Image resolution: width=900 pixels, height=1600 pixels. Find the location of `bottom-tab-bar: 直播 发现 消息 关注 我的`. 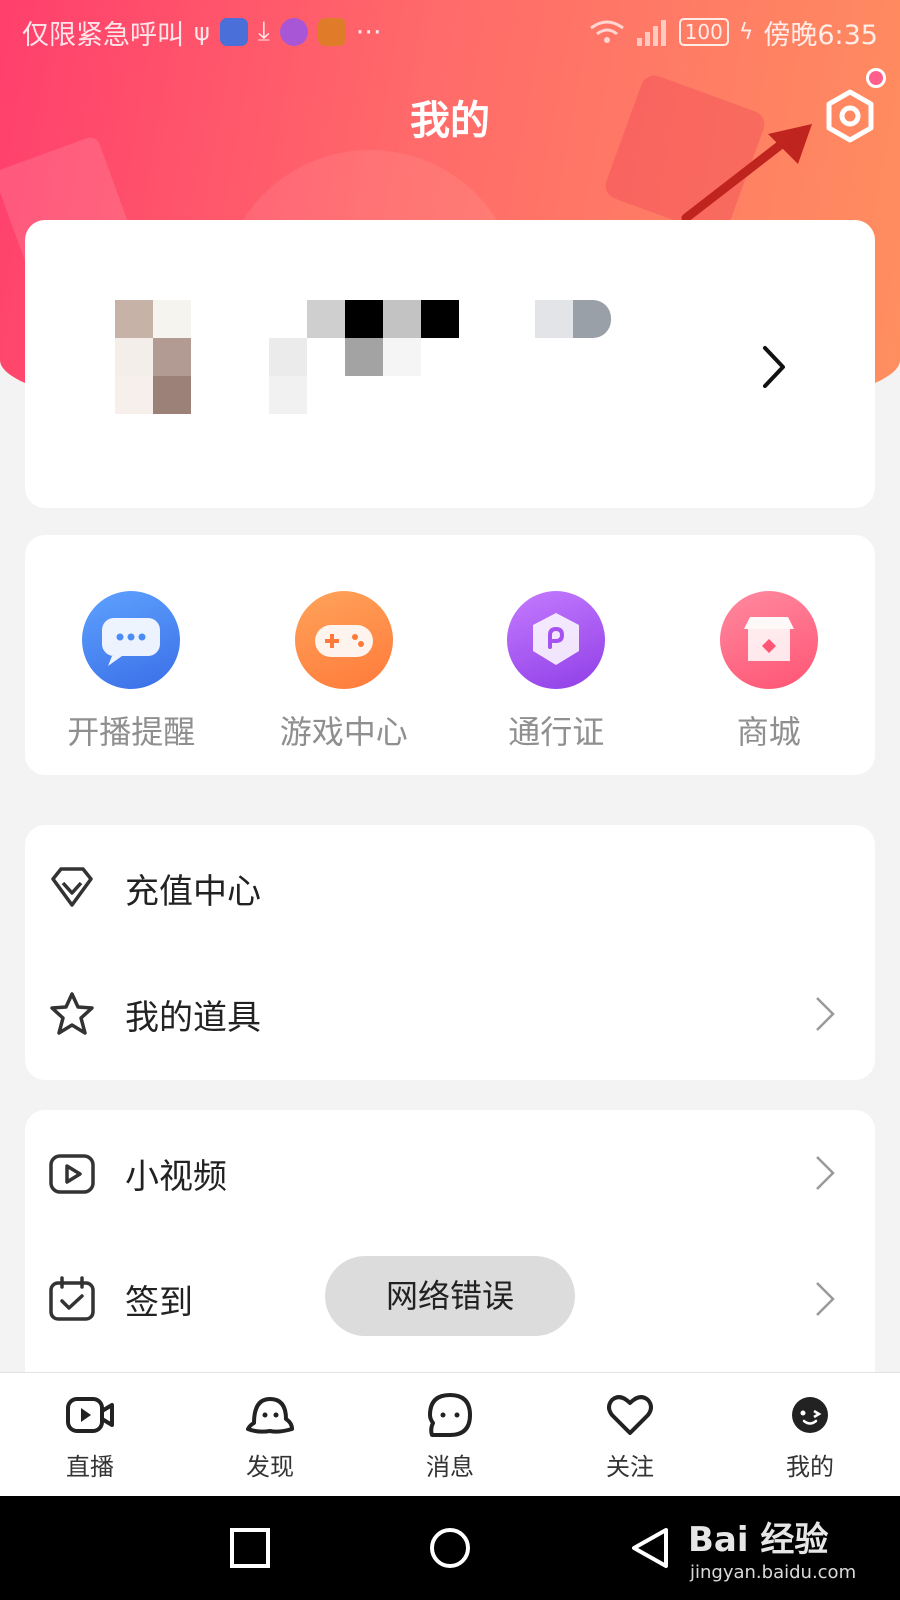

bottom-tab-bar: 直播 发现 消息 关注 我的 is located at coordinates (450, 1434).